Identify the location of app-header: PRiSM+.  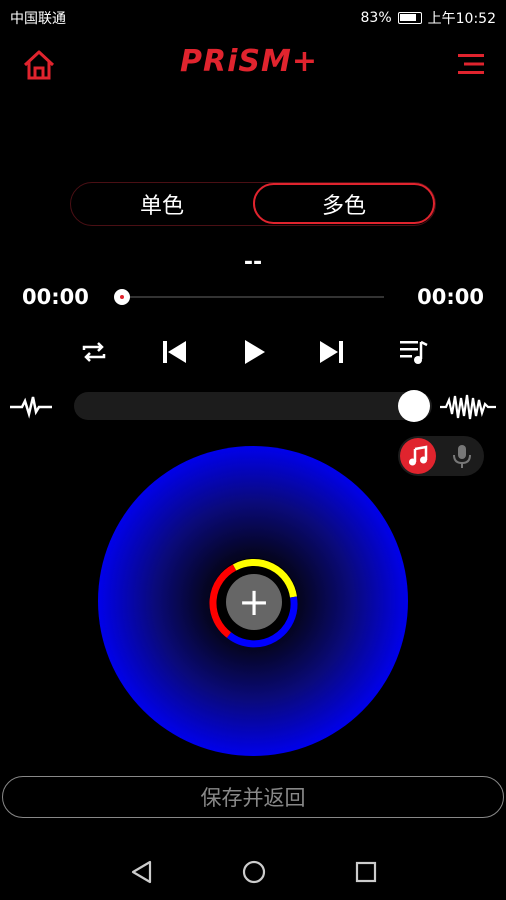
(253, 65).